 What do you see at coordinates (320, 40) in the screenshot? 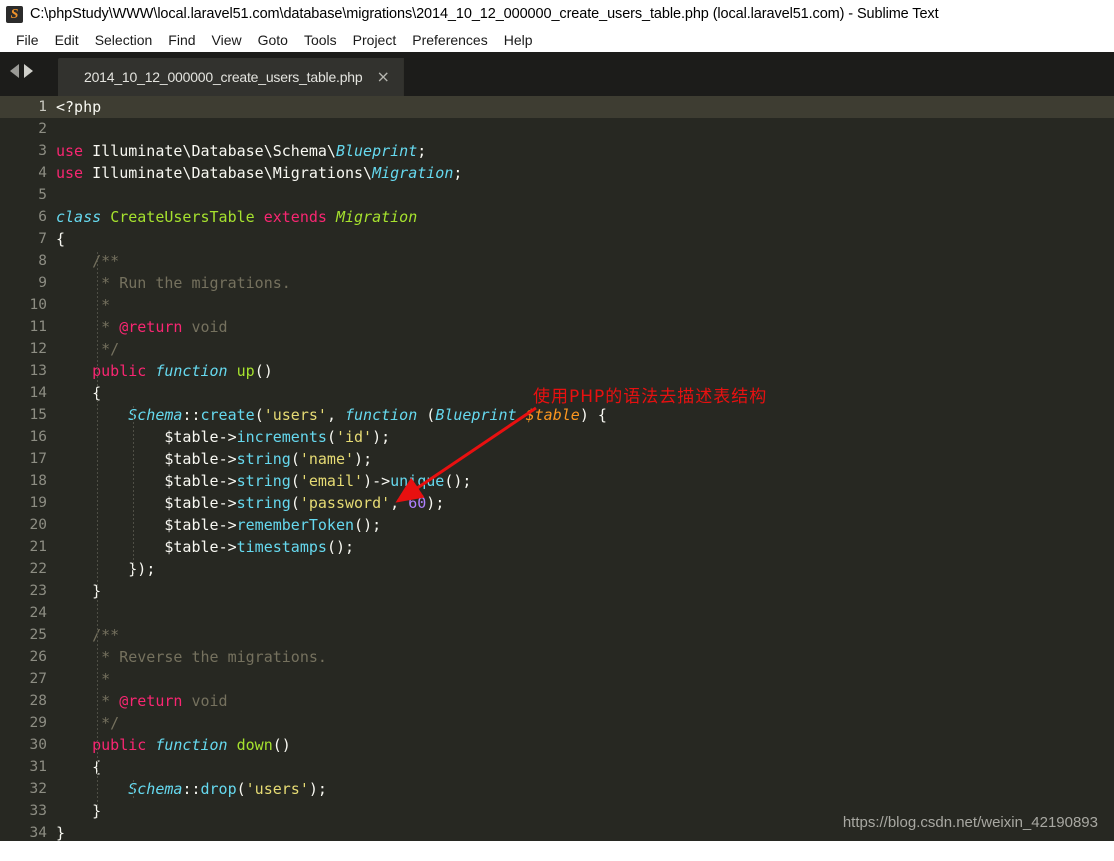
I see `menu-item-tools: Tools` at bounding box center [320, 40].